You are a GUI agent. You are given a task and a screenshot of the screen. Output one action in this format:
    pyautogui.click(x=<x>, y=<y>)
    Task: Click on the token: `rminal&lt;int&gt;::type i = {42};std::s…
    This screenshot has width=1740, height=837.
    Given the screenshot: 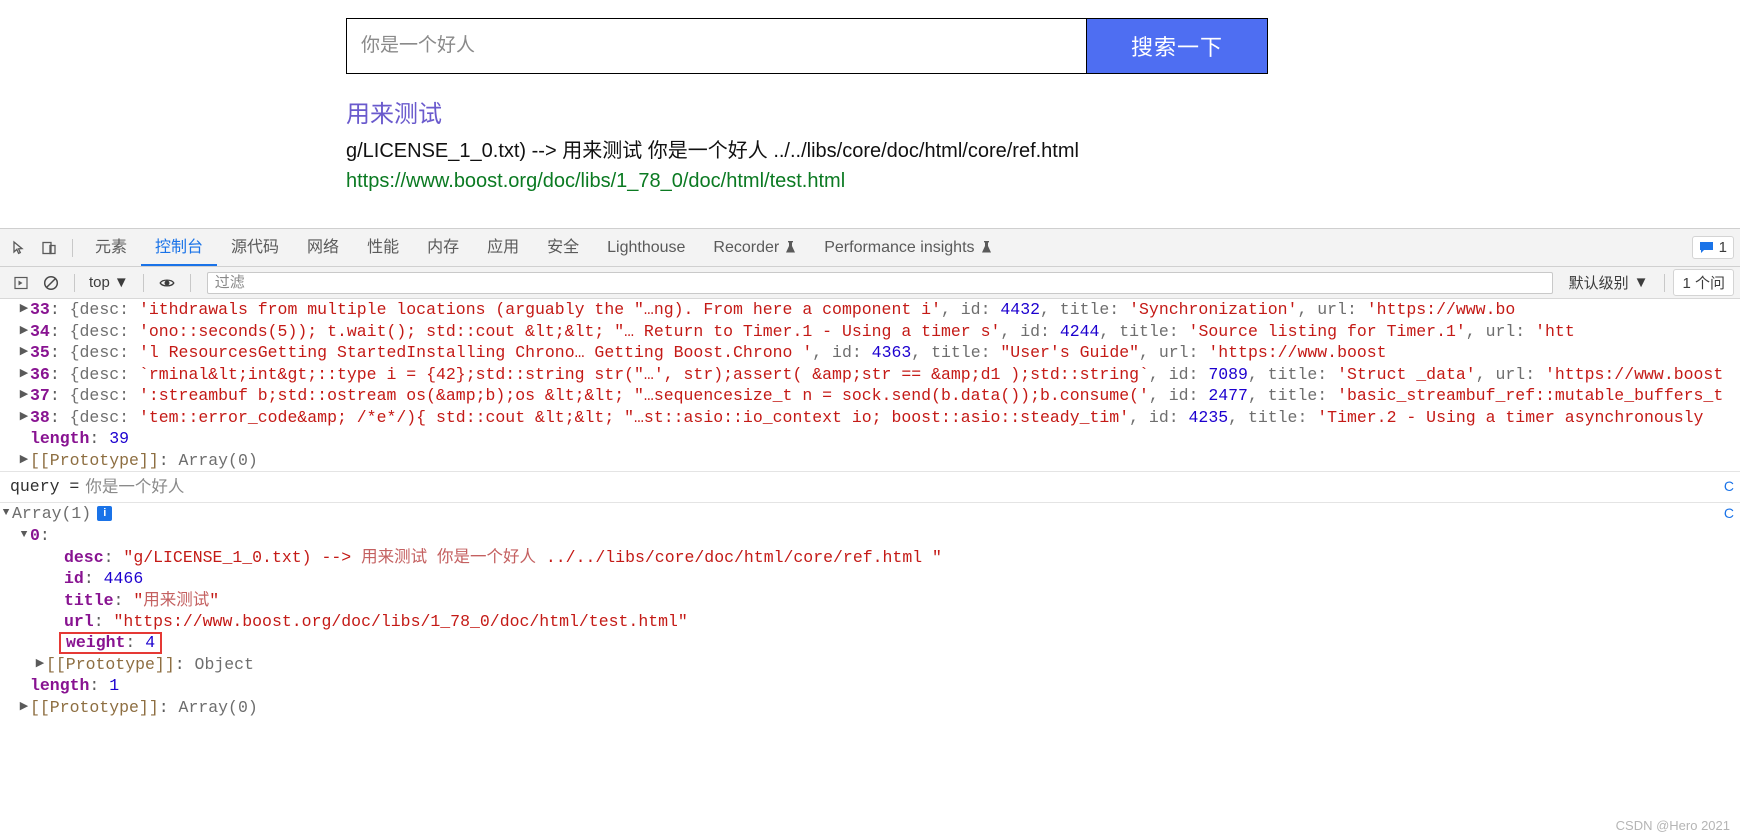 What is the action you would take?
    pyautogui.click(x=643, y=374)
    